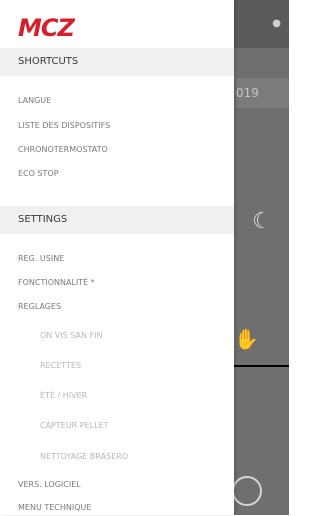  What do you see at coordinates (118, 508) in the screenshot?
I see `menu-item-menu-technique: MENU TECHNIQUE` at bounding box center [118, 508].